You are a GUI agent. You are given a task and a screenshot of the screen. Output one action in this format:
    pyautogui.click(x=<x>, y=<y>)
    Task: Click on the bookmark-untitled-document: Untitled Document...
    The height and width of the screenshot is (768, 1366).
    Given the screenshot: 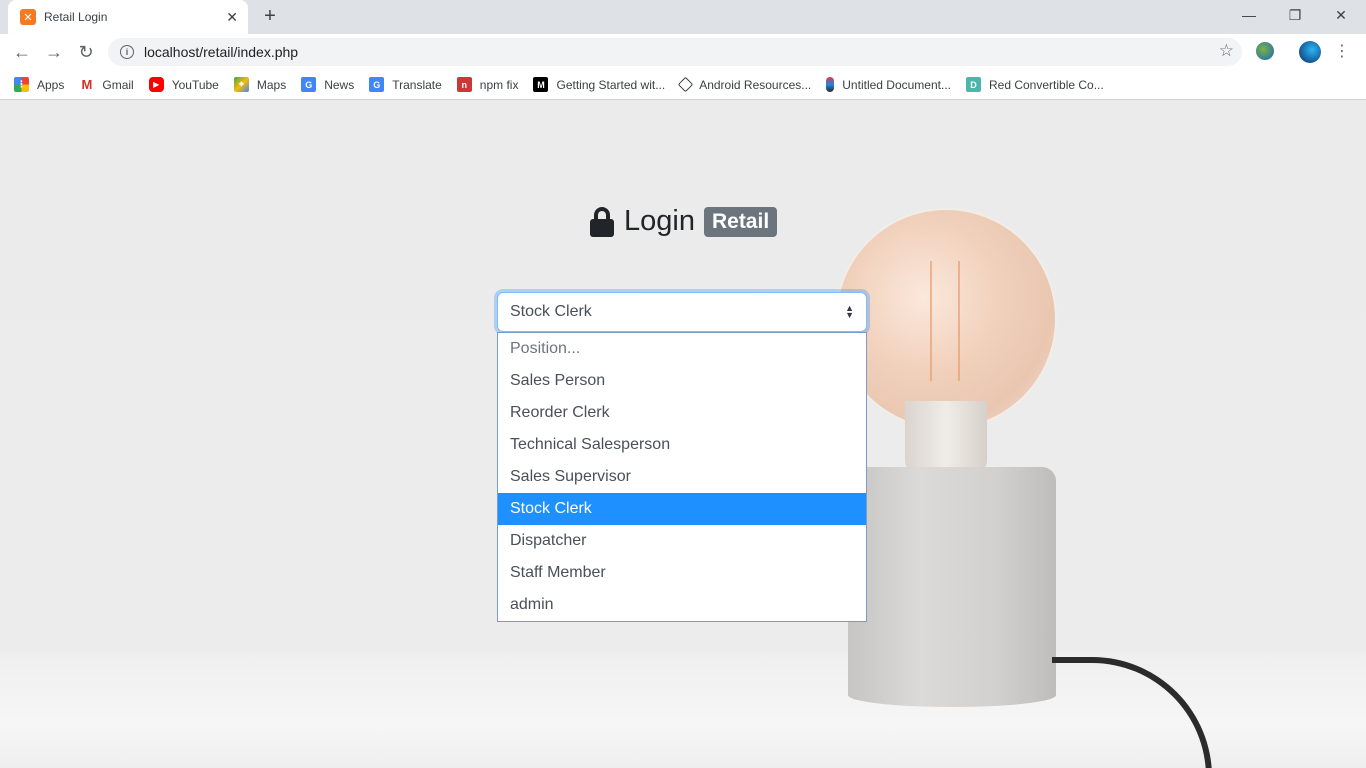 What is the action you would take?
    pyautogui.click(x=888, y=84)
    